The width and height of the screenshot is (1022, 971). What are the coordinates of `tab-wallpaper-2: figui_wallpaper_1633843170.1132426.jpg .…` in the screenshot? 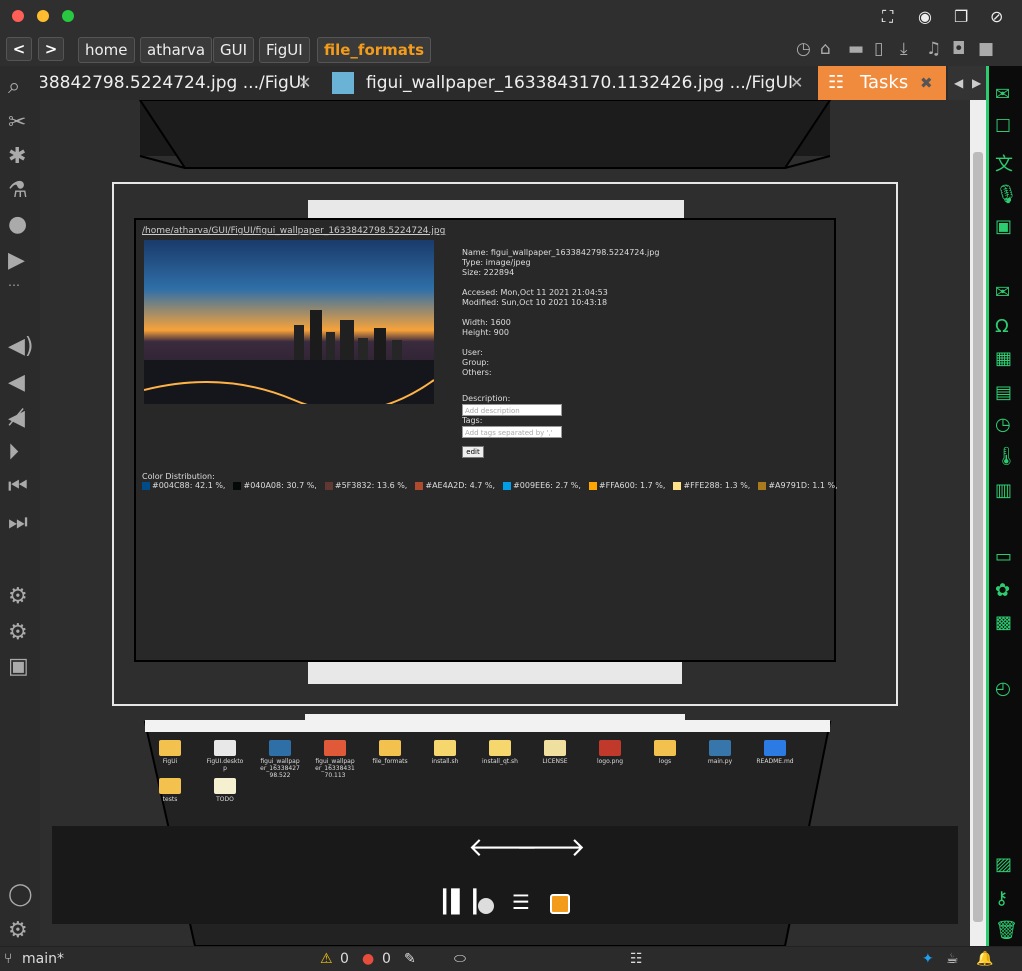 It's located at (579, 83).